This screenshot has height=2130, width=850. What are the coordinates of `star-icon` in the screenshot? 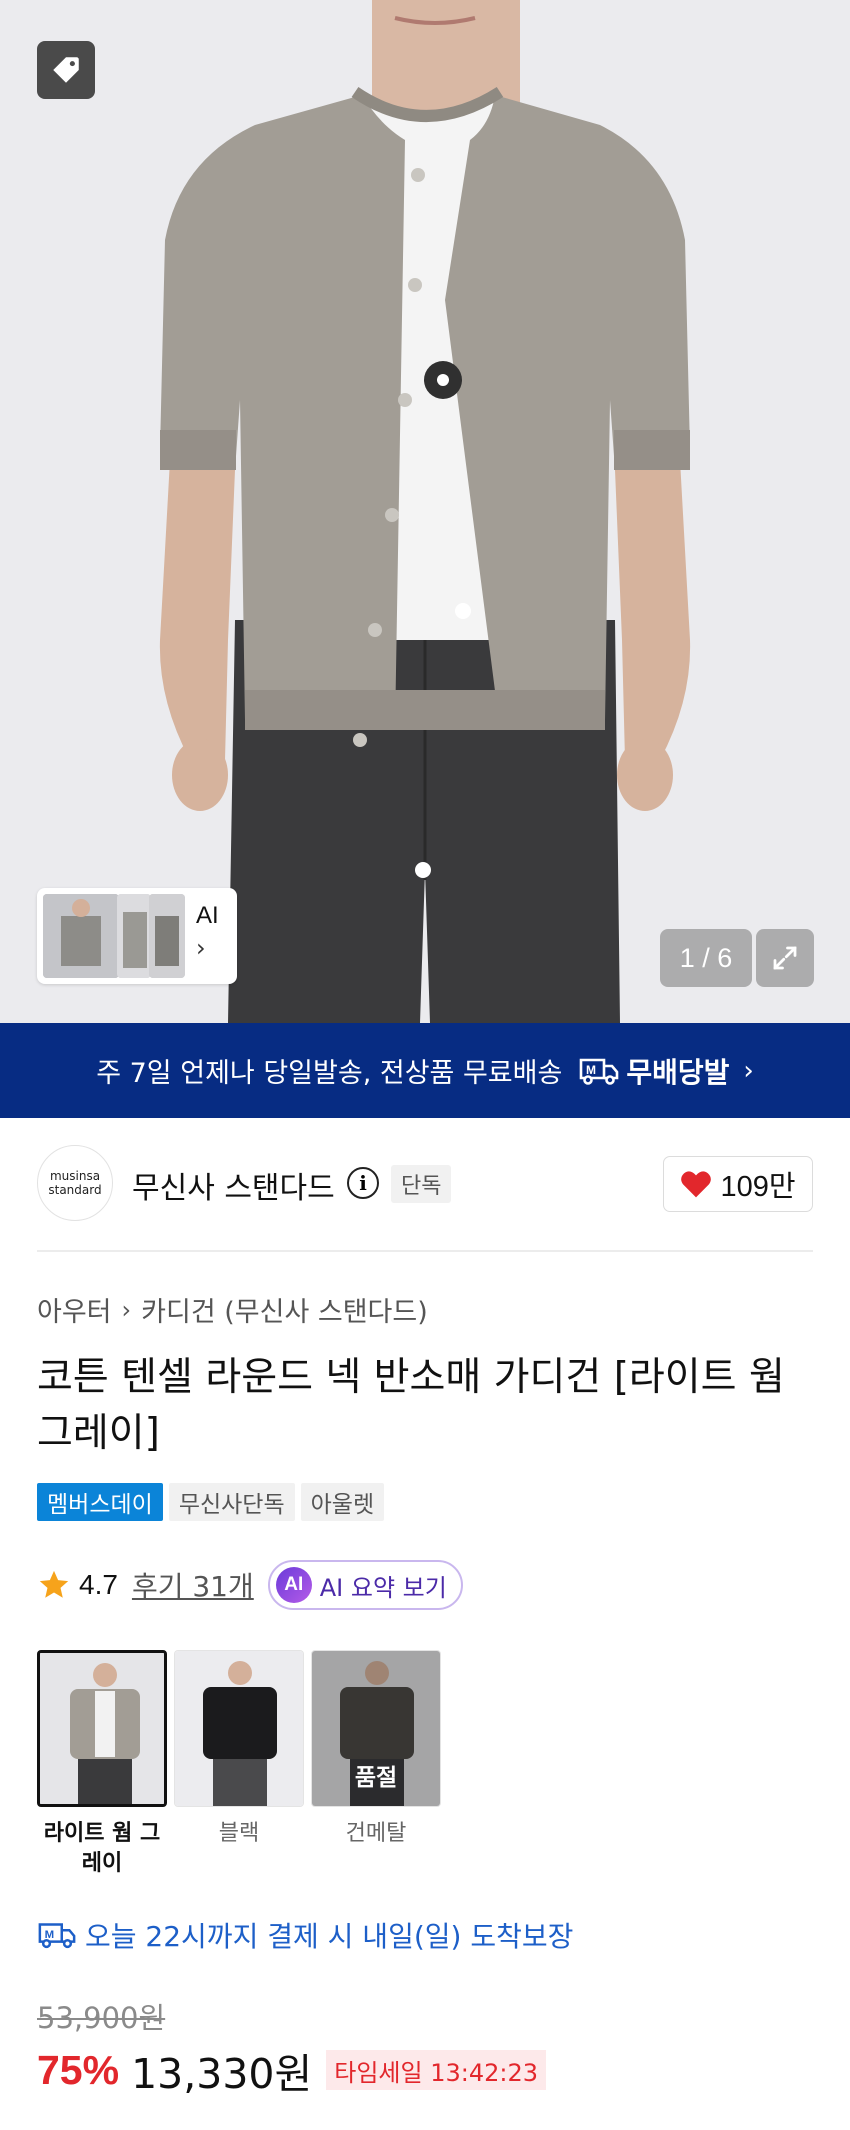 It's located at (54, 1584).